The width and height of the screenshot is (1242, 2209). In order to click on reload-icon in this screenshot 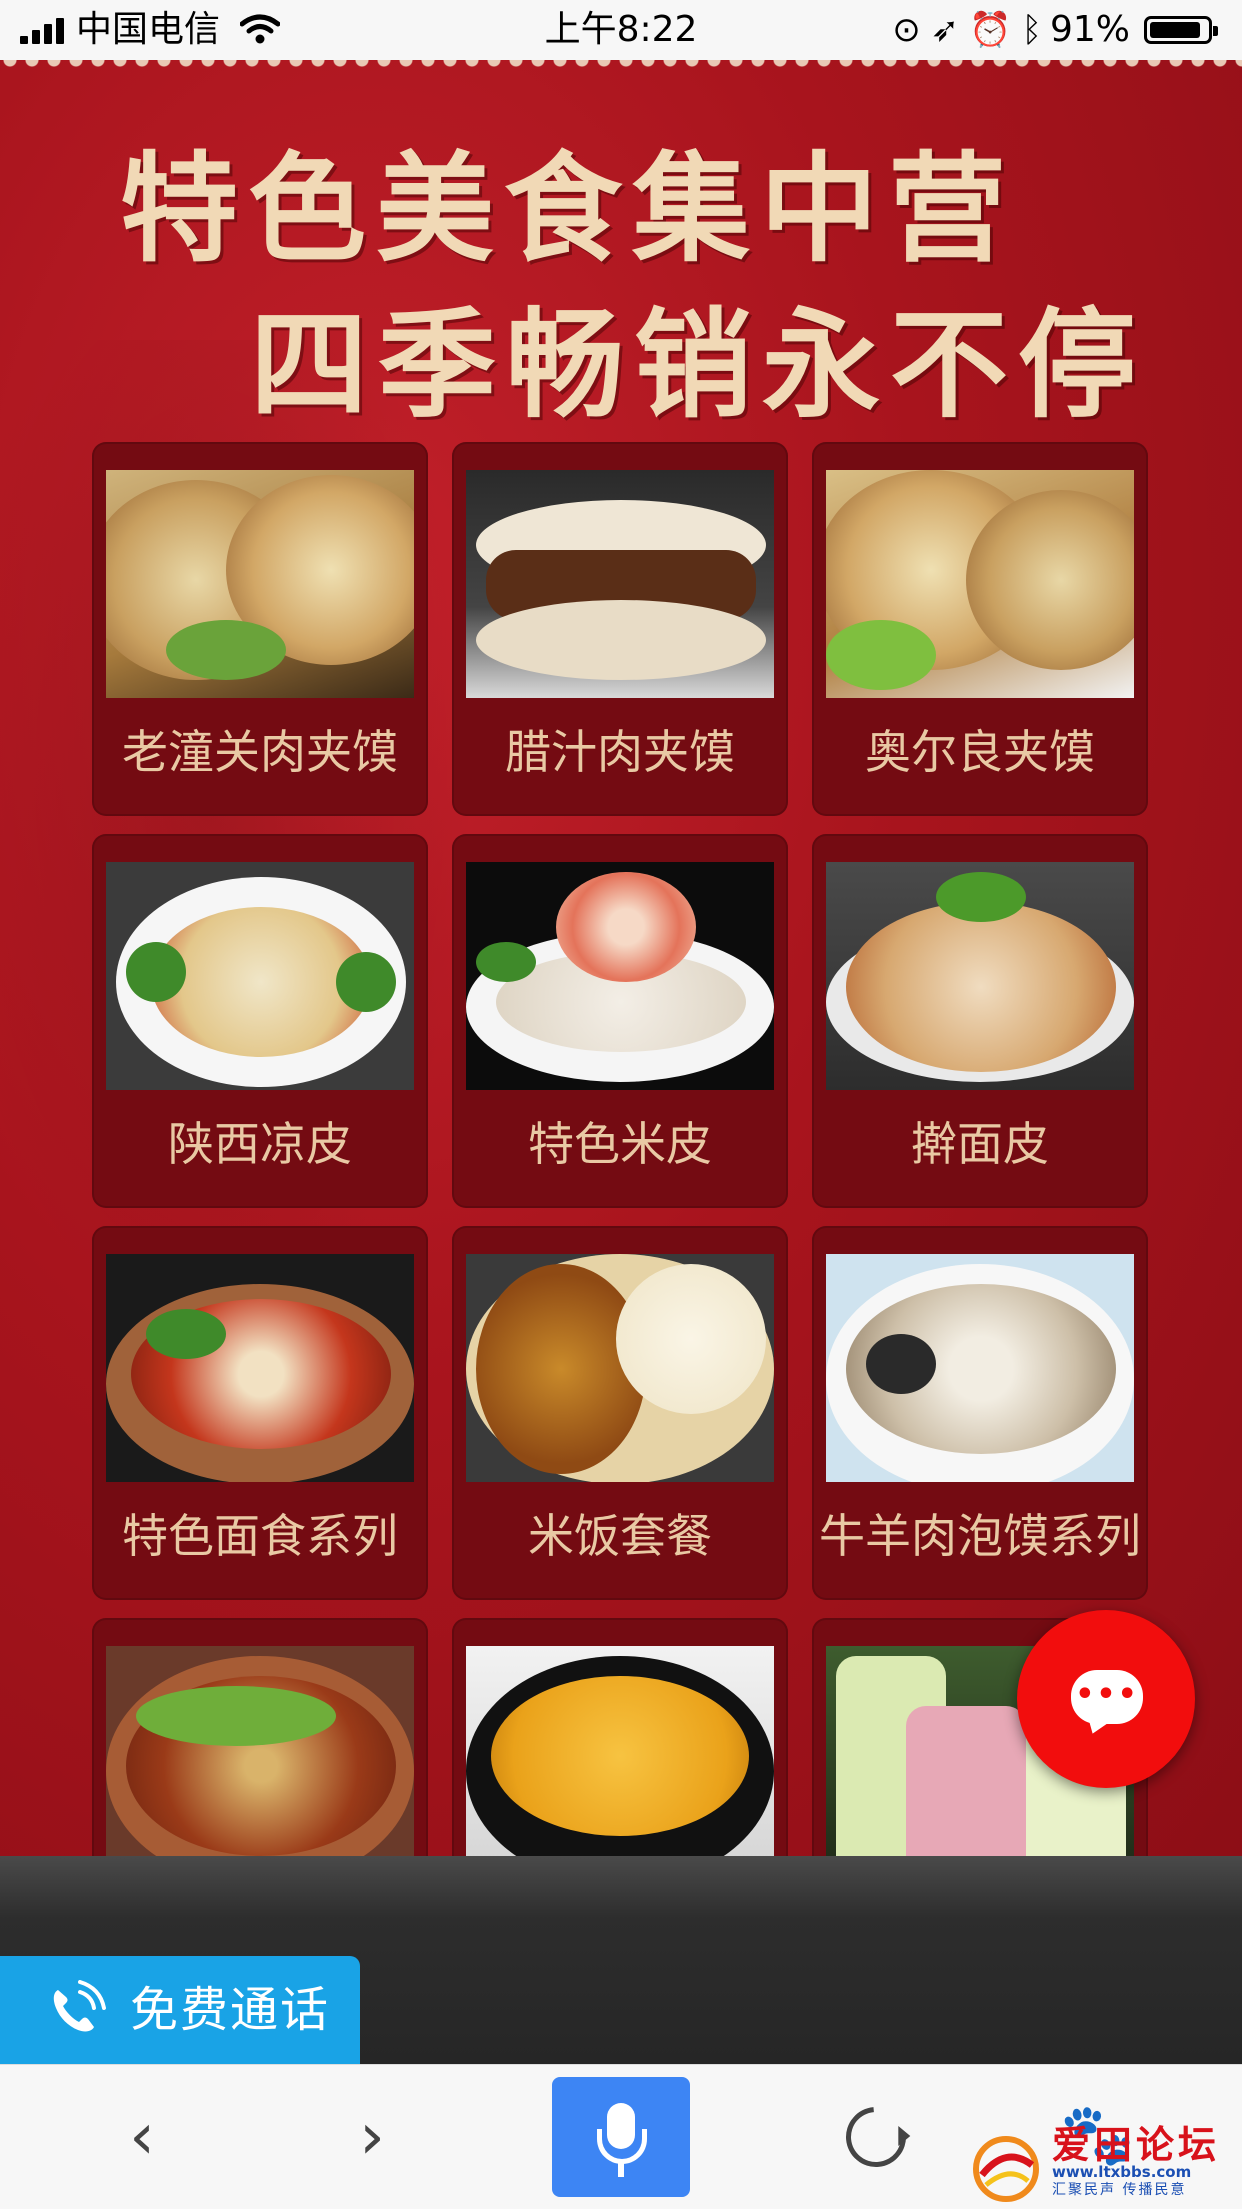, I will do `click(876, 2137)`.